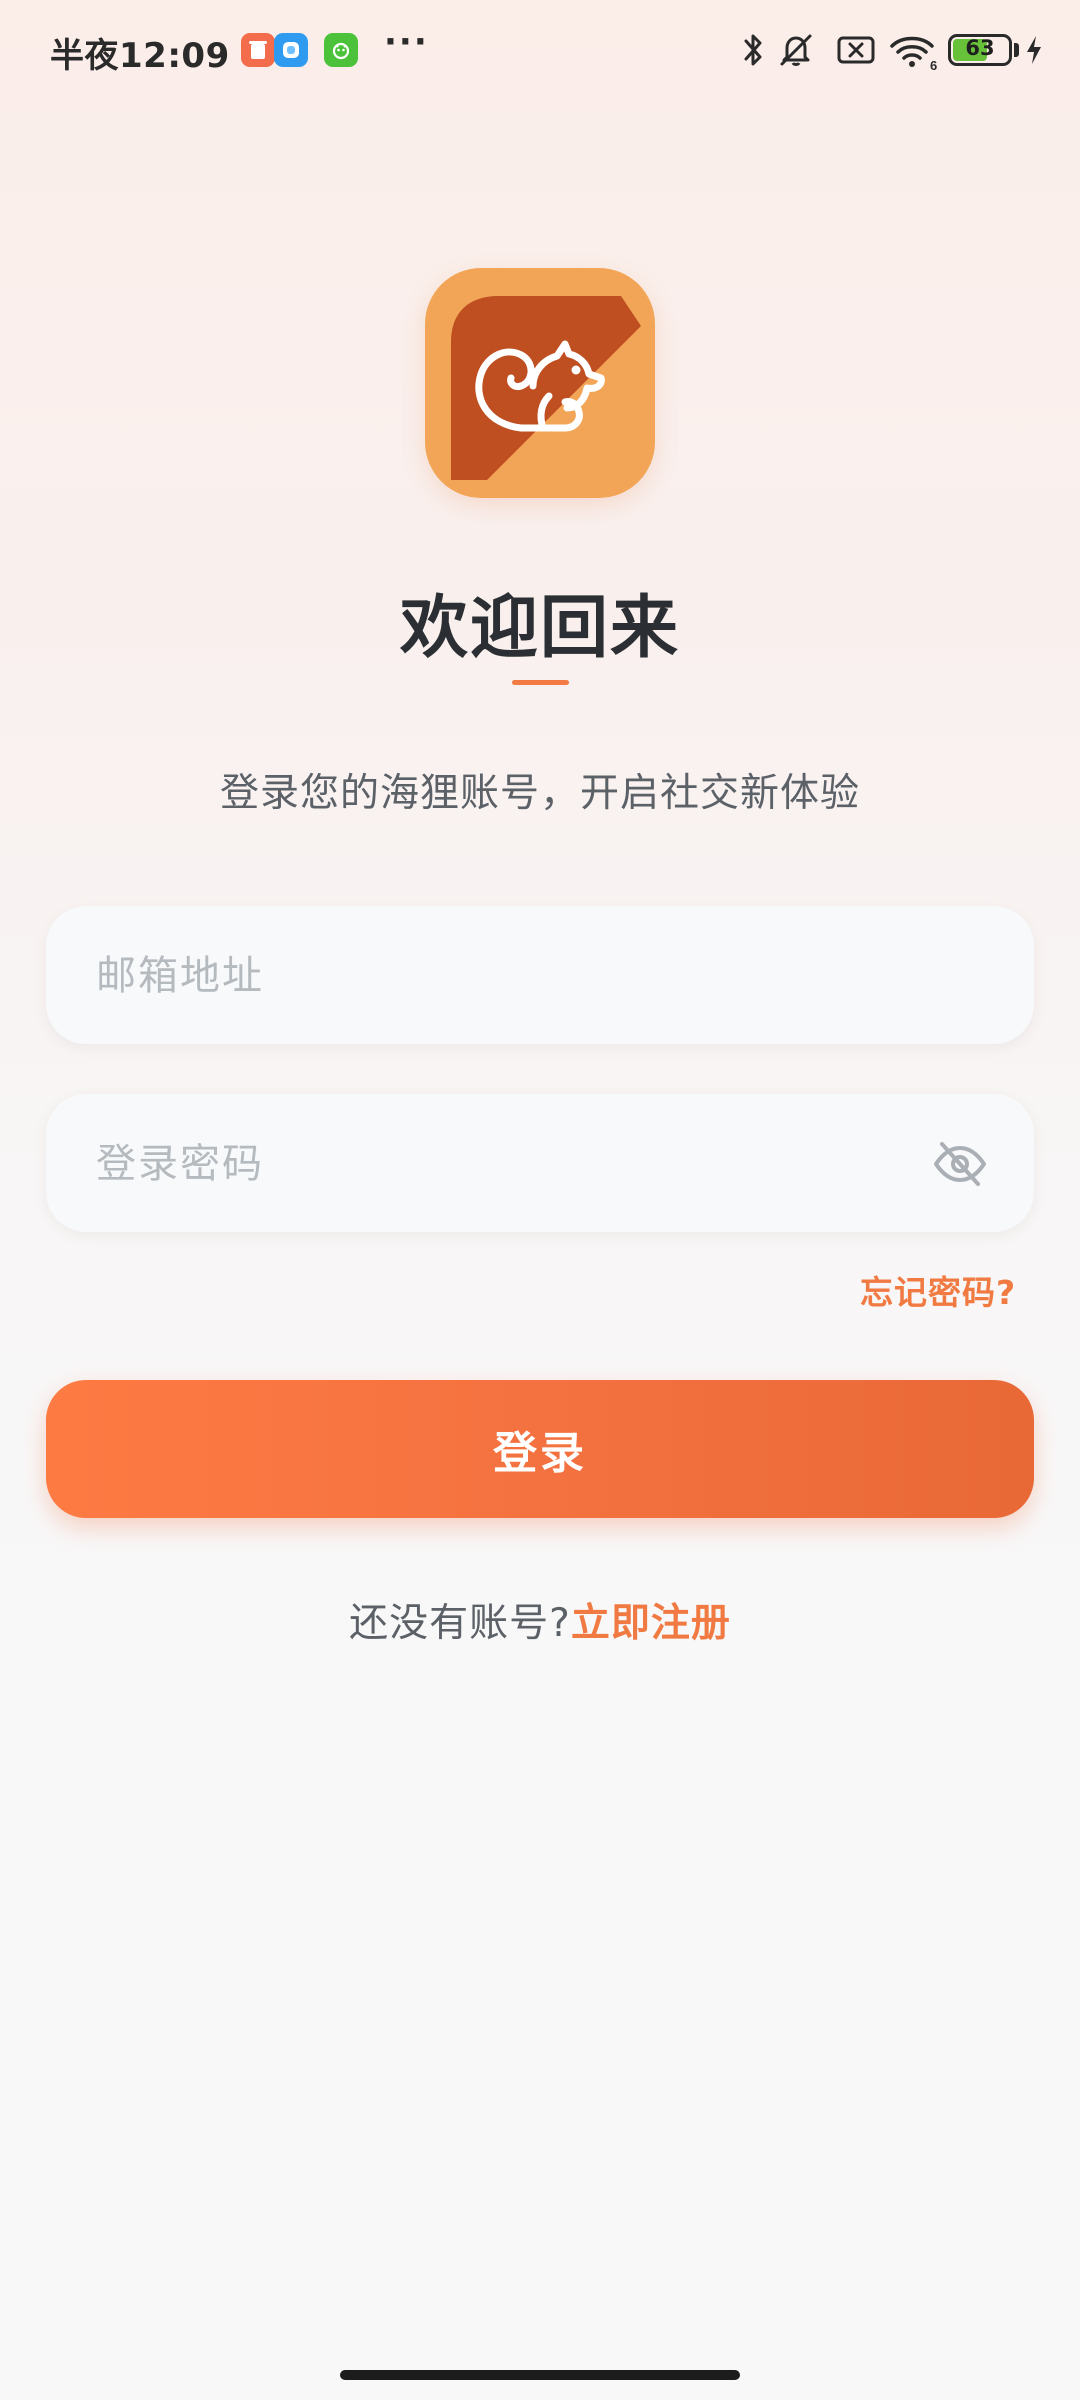 The image size is (1080, 2400). What do you see at coordinates (140, 56) in the screenshot?
I see `status-time: 半夜12:09` at bounding box center [140, 56].